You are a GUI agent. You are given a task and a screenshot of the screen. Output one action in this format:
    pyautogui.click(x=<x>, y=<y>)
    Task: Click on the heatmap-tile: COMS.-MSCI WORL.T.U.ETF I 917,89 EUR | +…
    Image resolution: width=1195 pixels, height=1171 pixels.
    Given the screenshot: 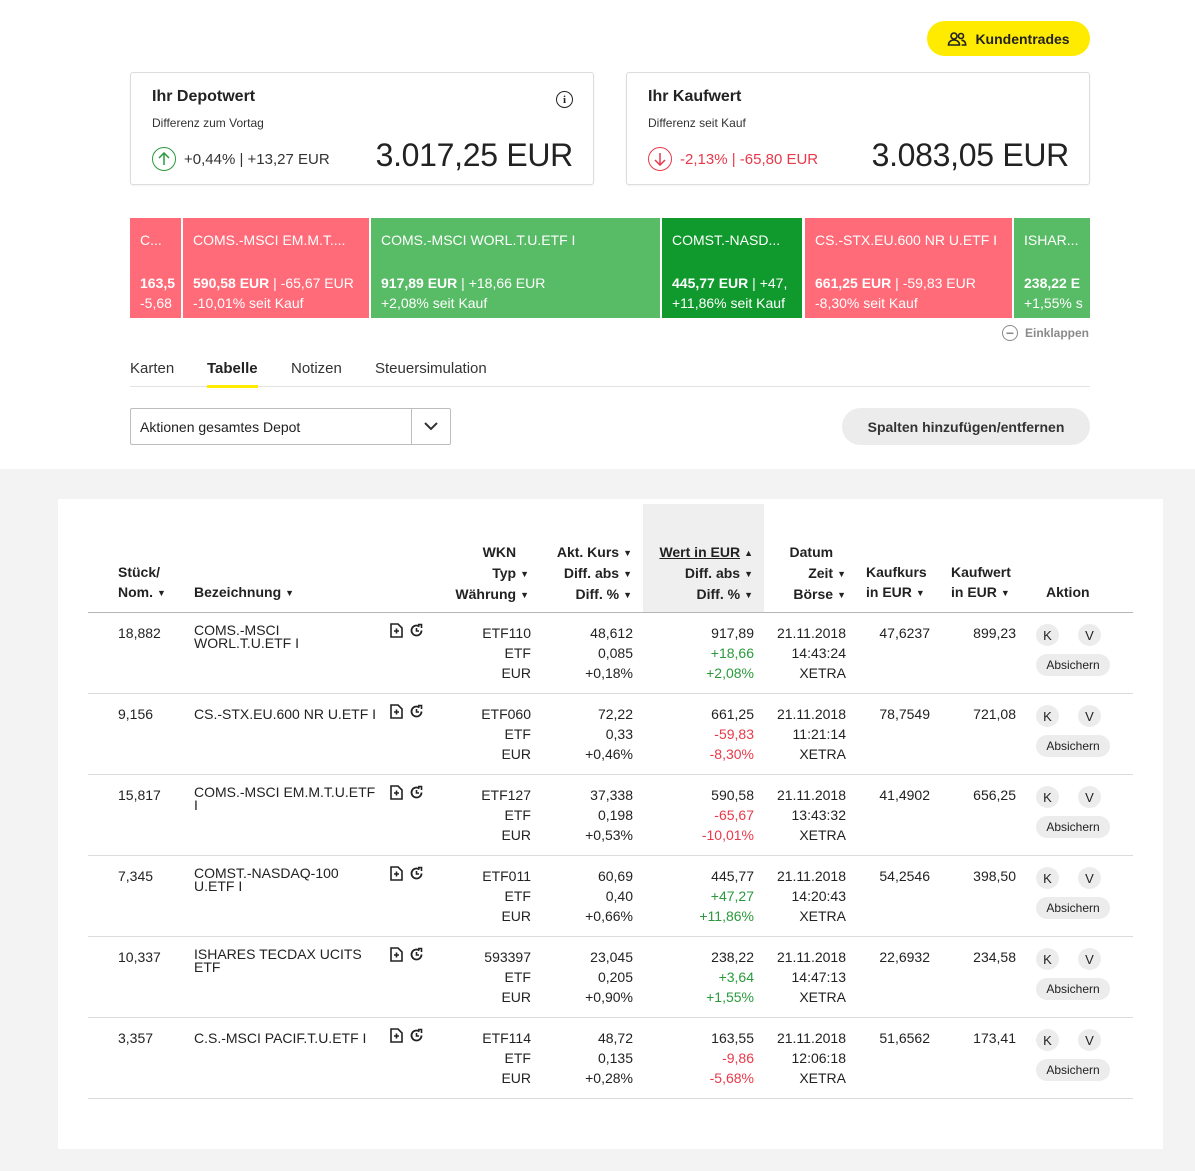 What is the action you would take?
    pyautogui.click(x=515, y=268)
    